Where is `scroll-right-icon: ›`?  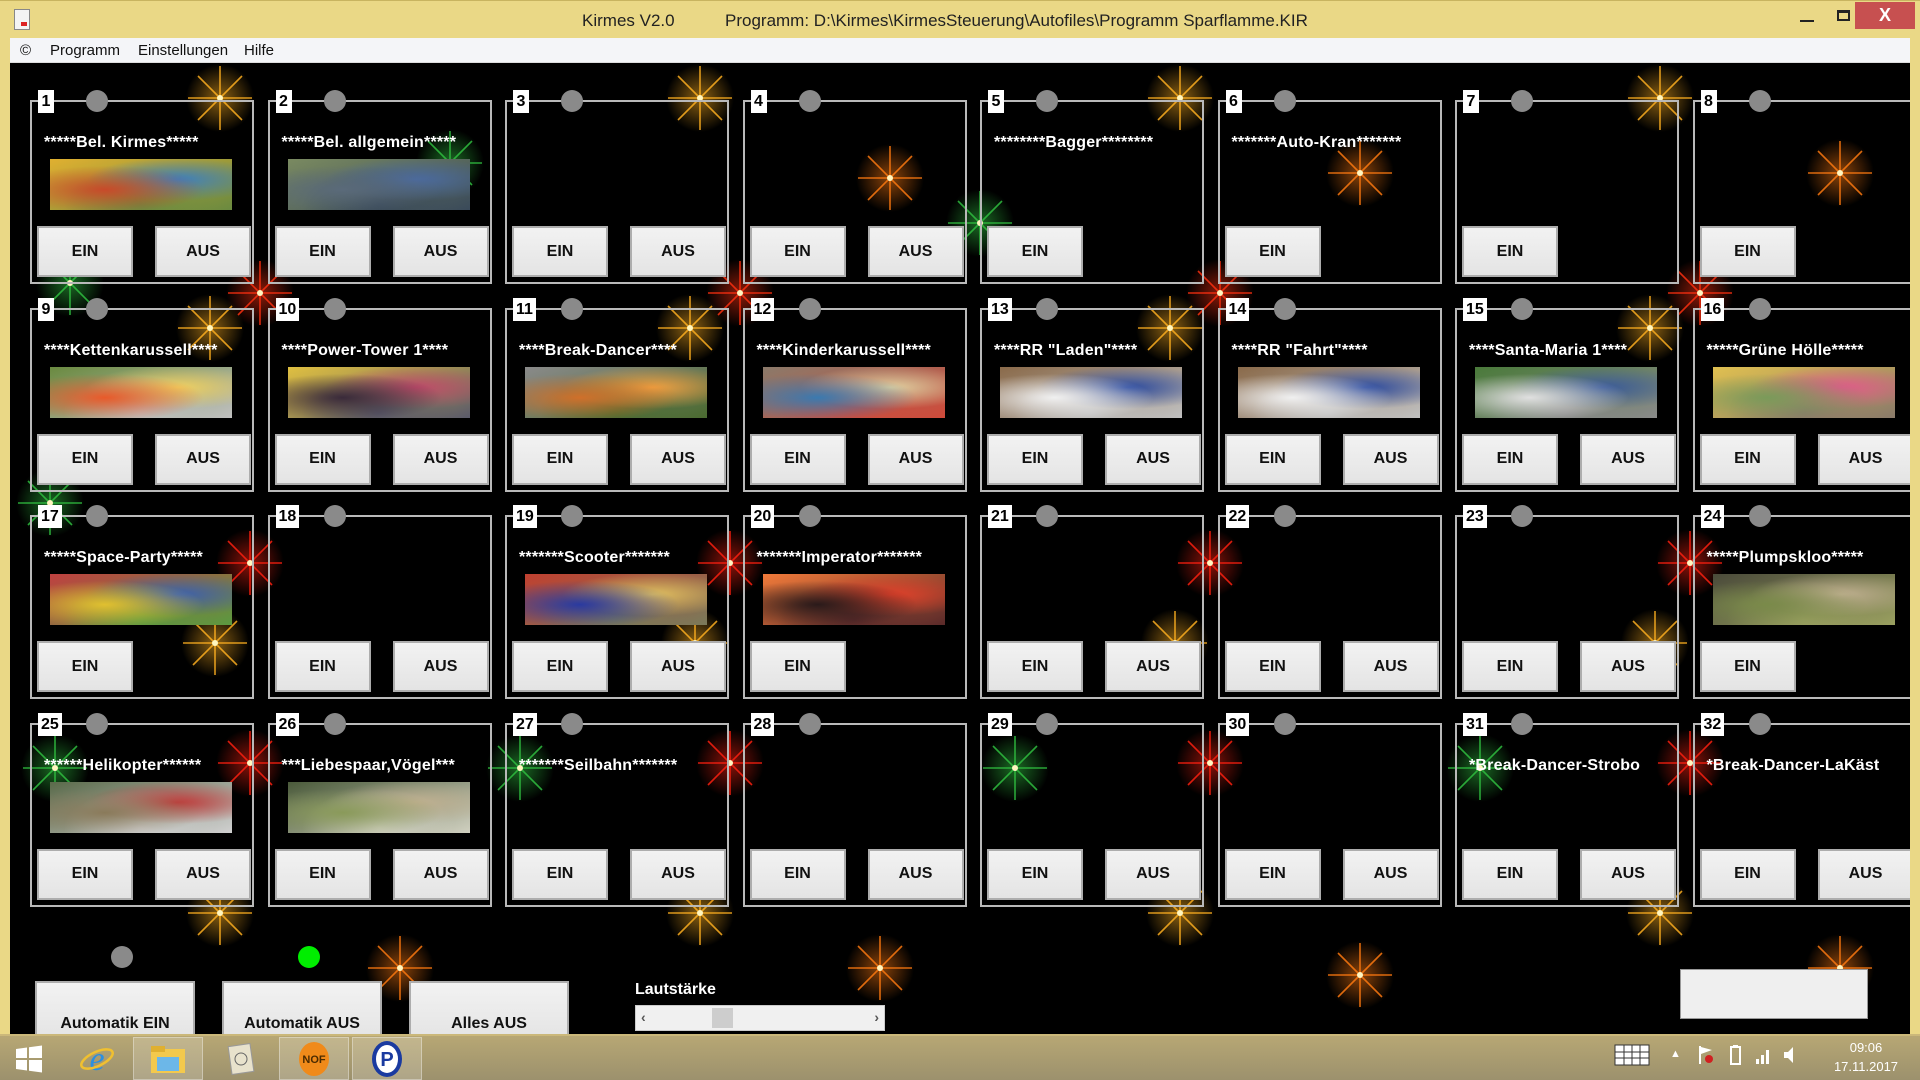
scroll-right-icon: › is located at coordinates (876, 1017).